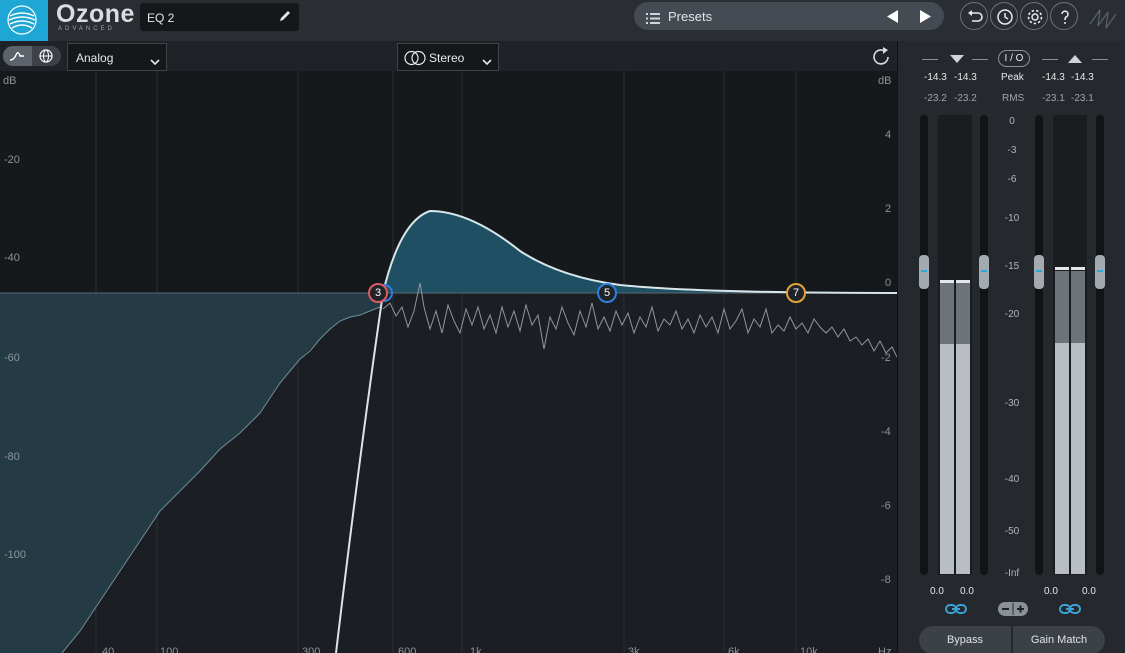 The width and height of the screenshot is (1125, 653). I want to click on output-meter-rms-right, so click(1078, 458).